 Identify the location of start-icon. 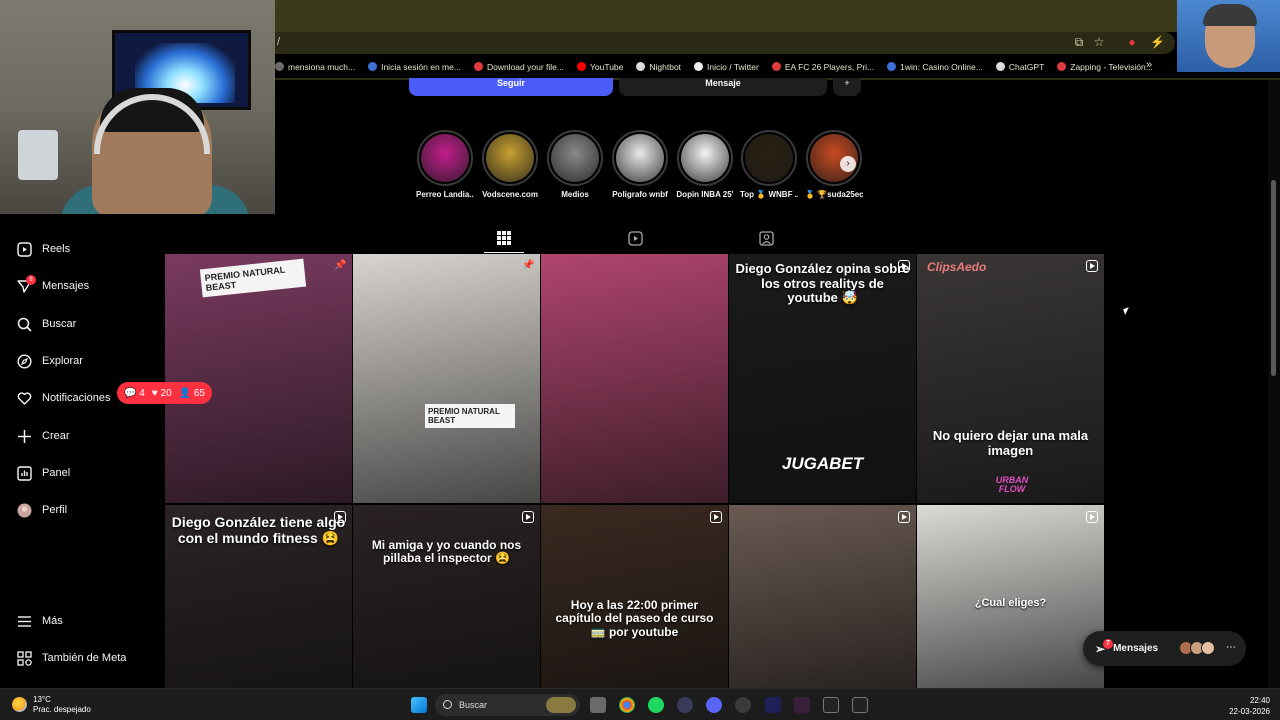
(419, 705).